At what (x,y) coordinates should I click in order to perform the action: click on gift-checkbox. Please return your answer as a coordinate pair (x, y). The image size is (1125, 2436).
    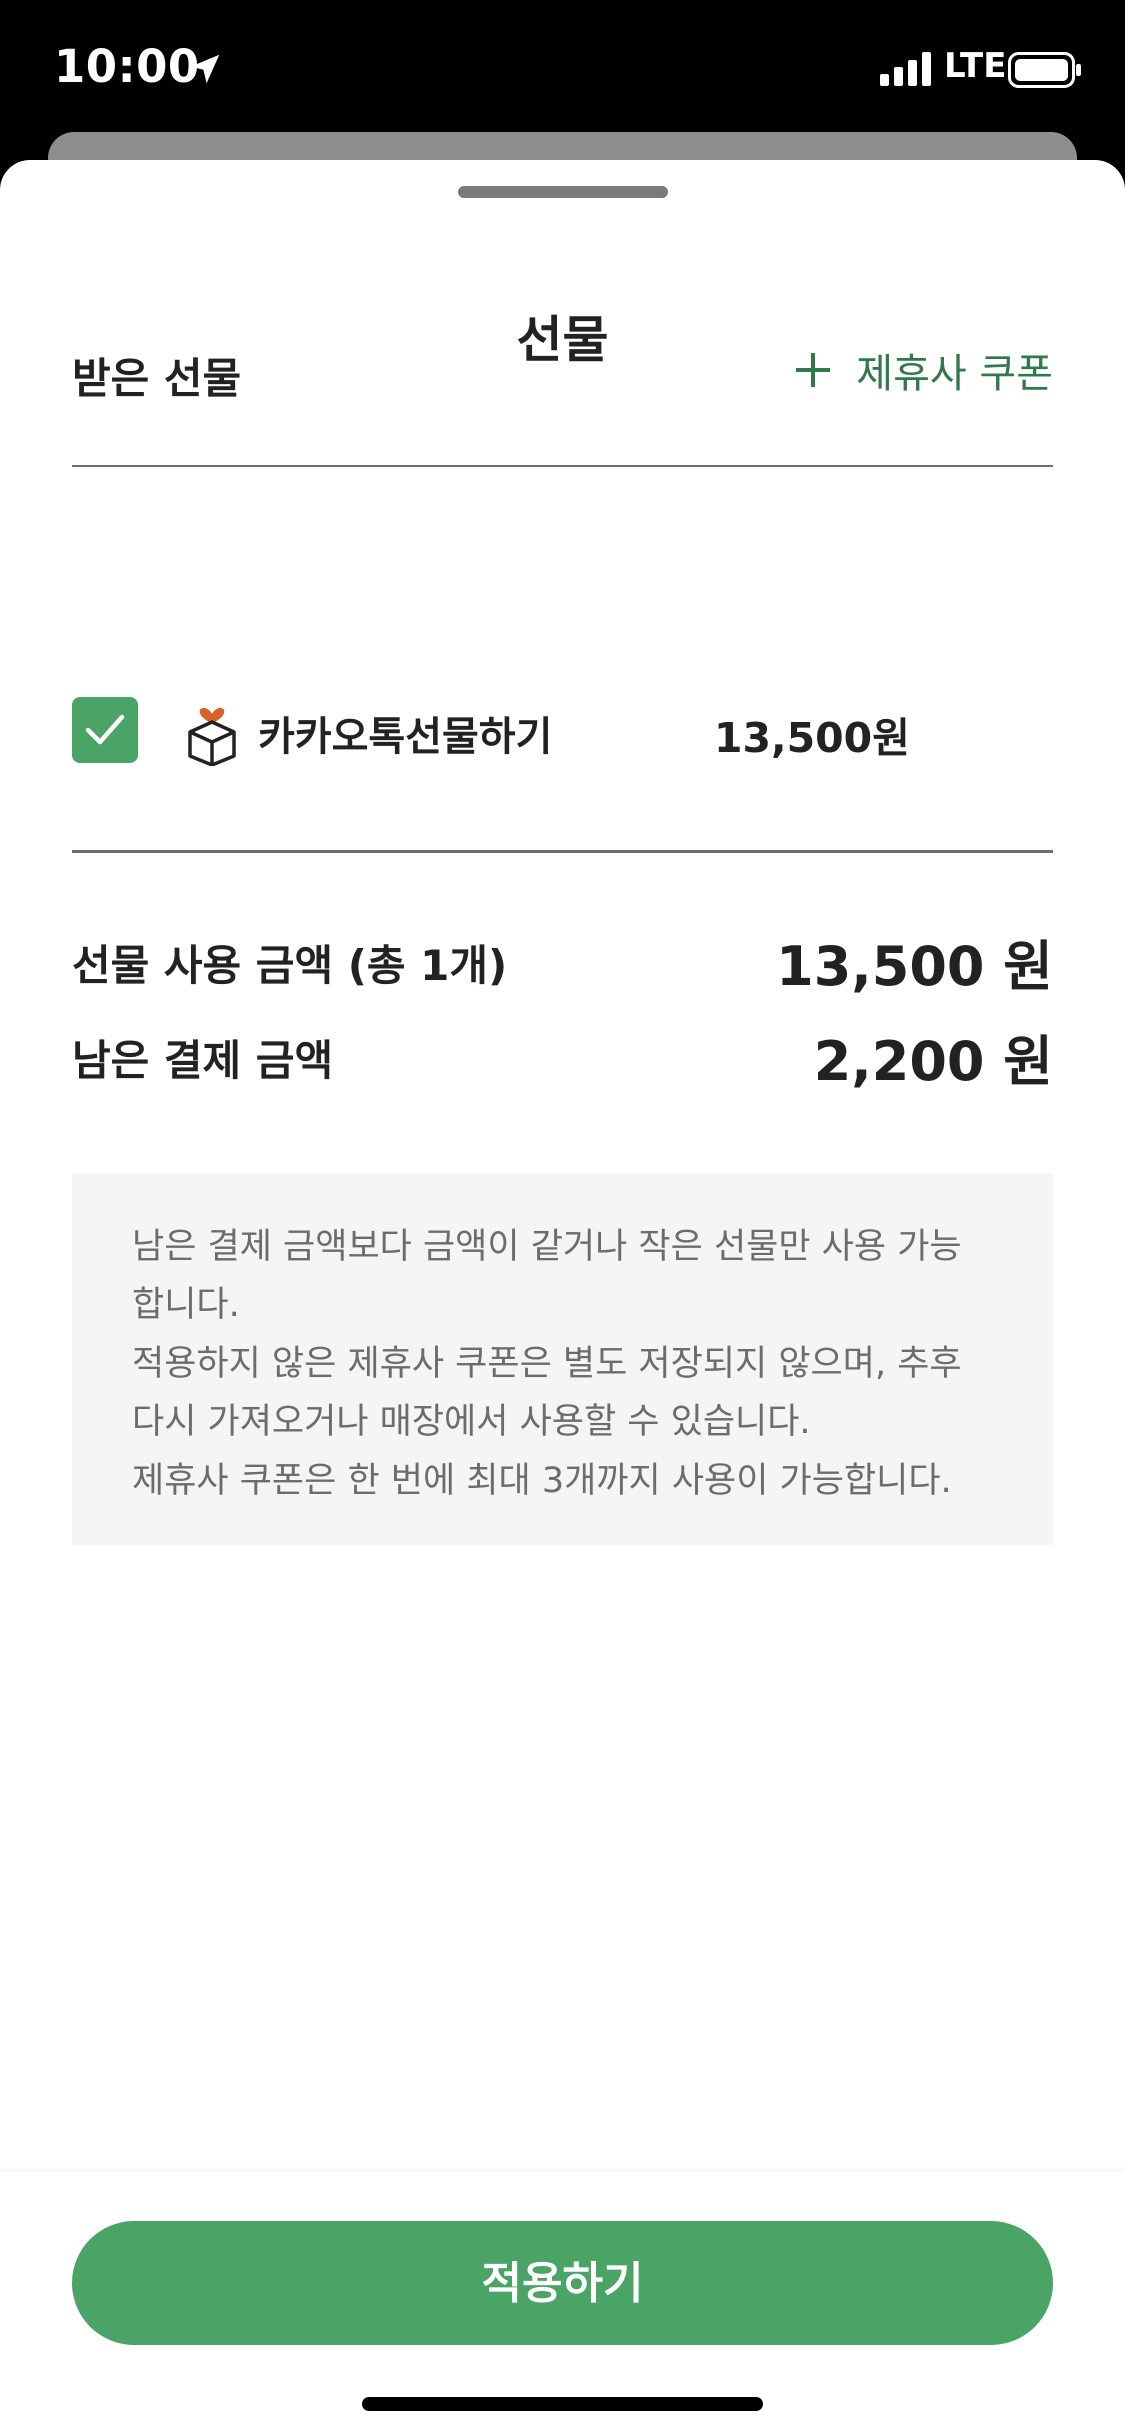
    Looking at the image, I should click on (105, 730).